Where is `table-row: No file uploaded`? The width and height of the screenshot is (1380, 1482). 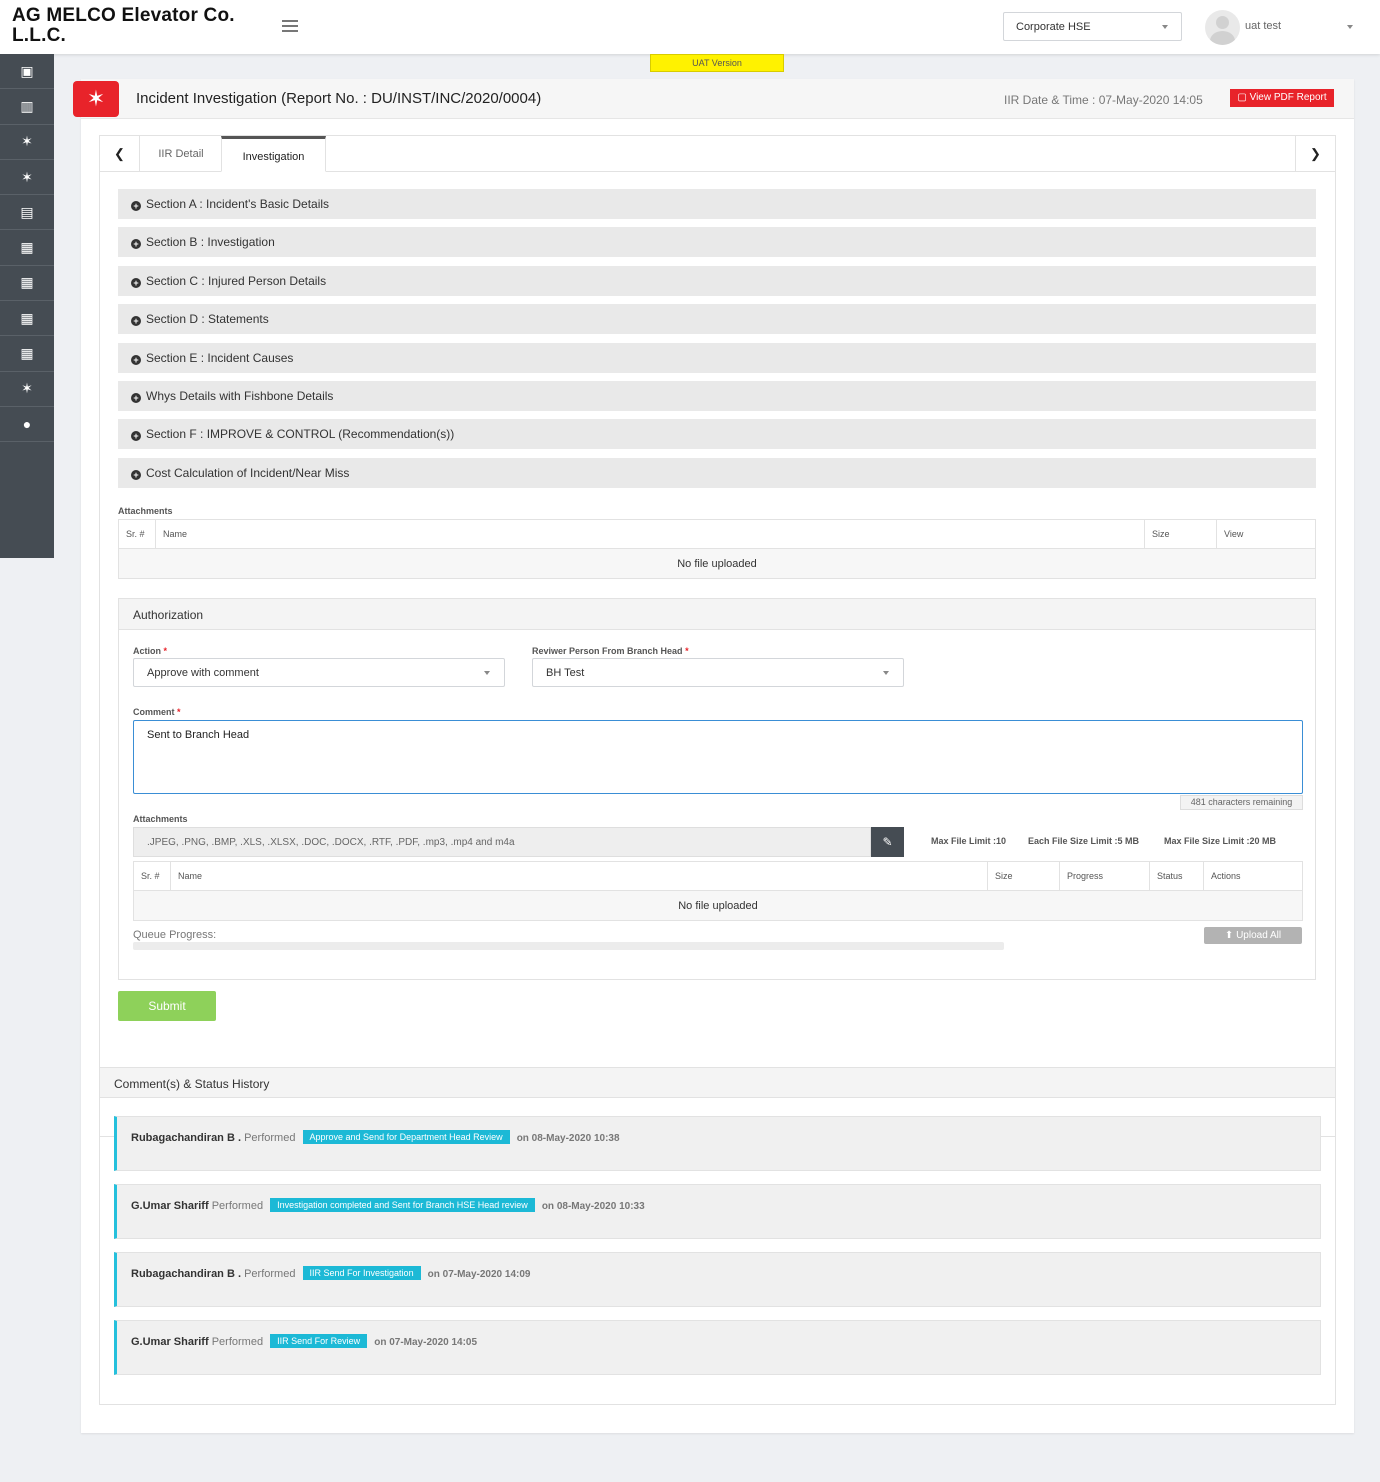
table-row: No file uploaded is located at coordinates (717, 563).